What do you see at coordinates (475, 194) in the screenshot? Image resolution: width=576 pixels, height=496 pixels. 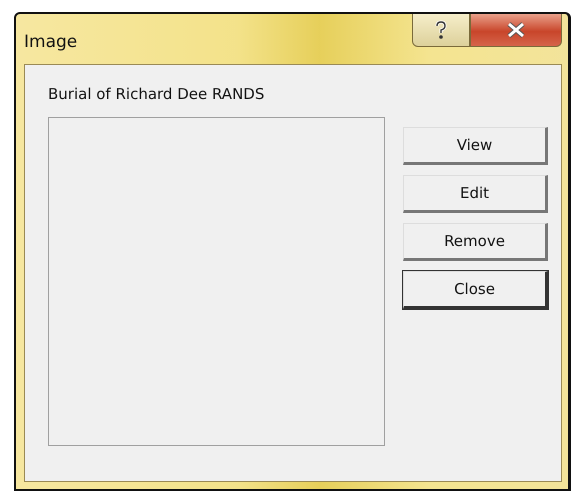 I see `dialog-button: Edit` at bounding box center [475, 194].